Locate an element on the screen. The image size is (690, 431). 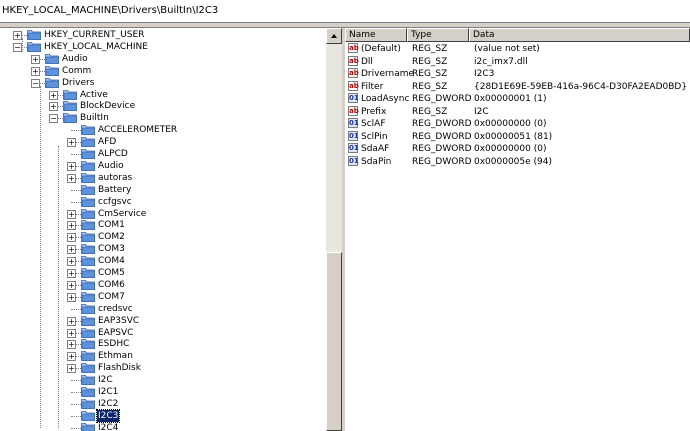
value-name: SclPin is located at coordinates (374, 136).